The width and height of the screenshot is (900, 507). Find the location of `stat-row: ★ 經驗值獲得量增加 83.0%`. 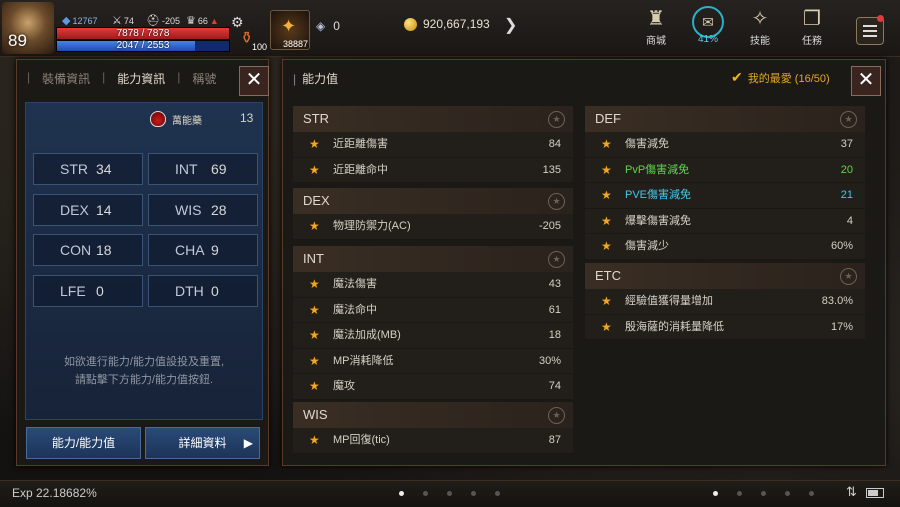

stat-row: ★ 經驗值獲得量增加 83.0% is located at coordinates (725, 302).